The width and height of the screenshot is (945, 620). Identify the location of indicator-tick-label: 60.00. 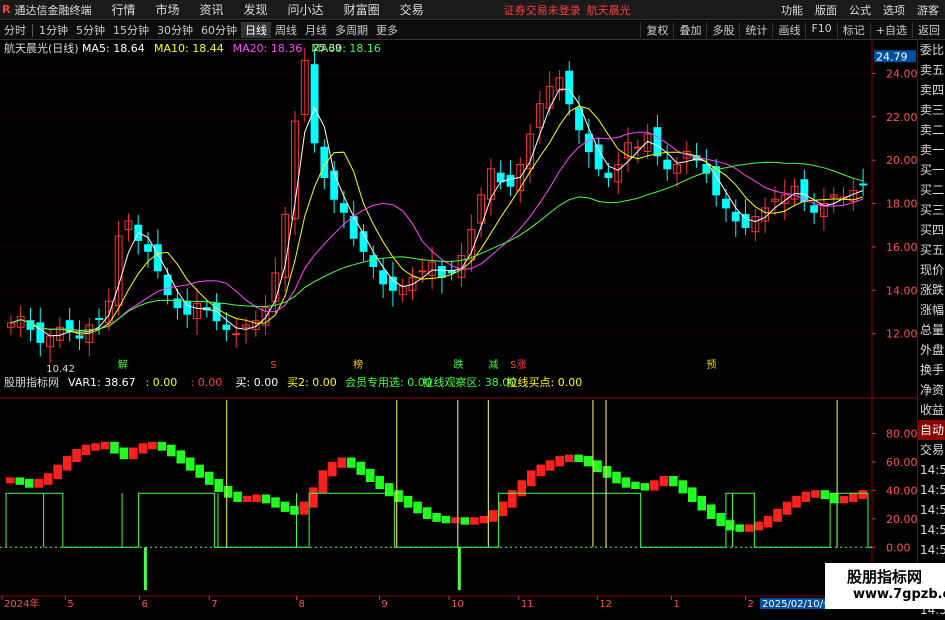
(901, 462).